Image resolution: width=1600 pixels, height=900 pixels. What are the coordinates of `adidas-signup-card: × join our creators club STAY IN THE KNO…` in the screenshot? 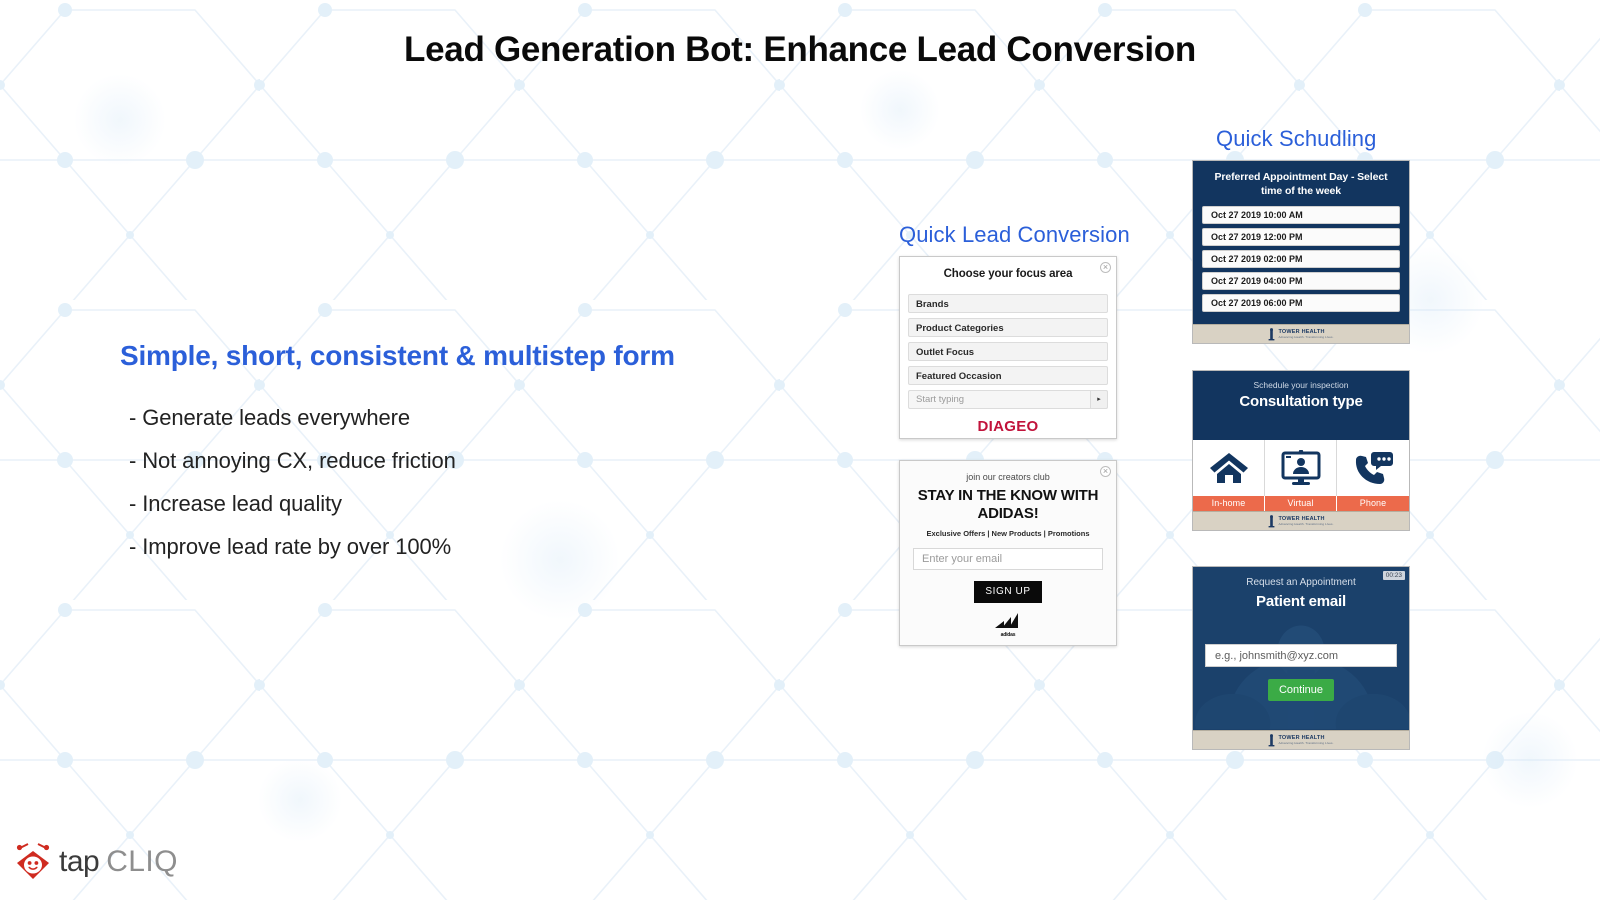 It's located at (1008, 553).